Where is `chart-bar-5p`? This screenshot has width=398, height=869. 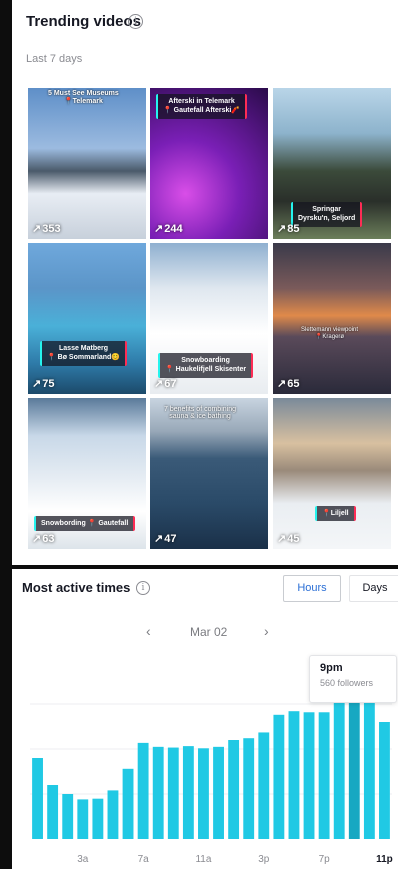
chart-bar-5p is located at coordinates (294, 775).